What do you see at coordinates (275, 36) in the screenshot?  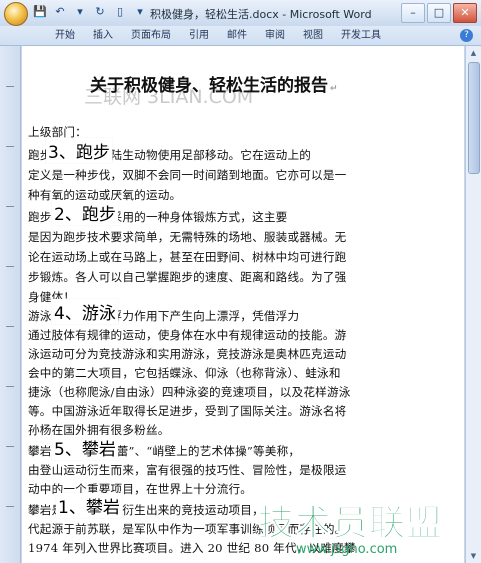 I see `tab-review: 审阅` at bounding box center [275, 36].